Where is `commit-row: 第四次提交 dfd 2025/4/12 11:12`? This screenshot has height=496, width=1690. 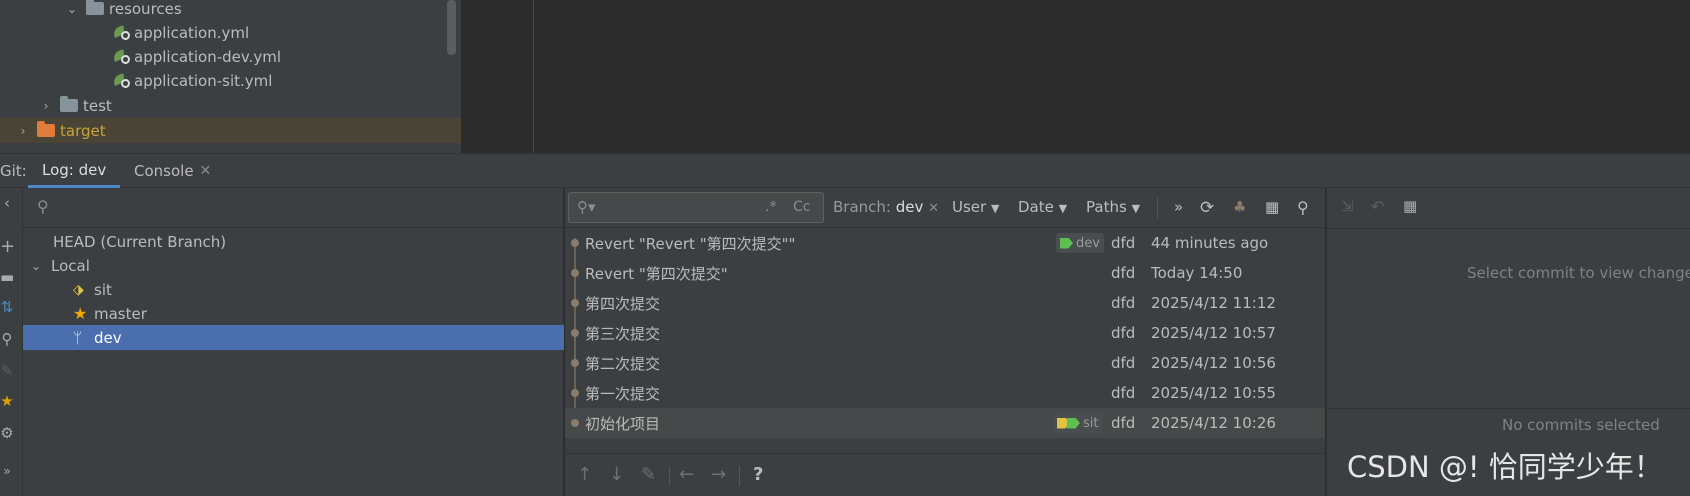 commit-row: 第四次提交 dfd 2025/4/12 11:12 is located at coordinates (945, 303).